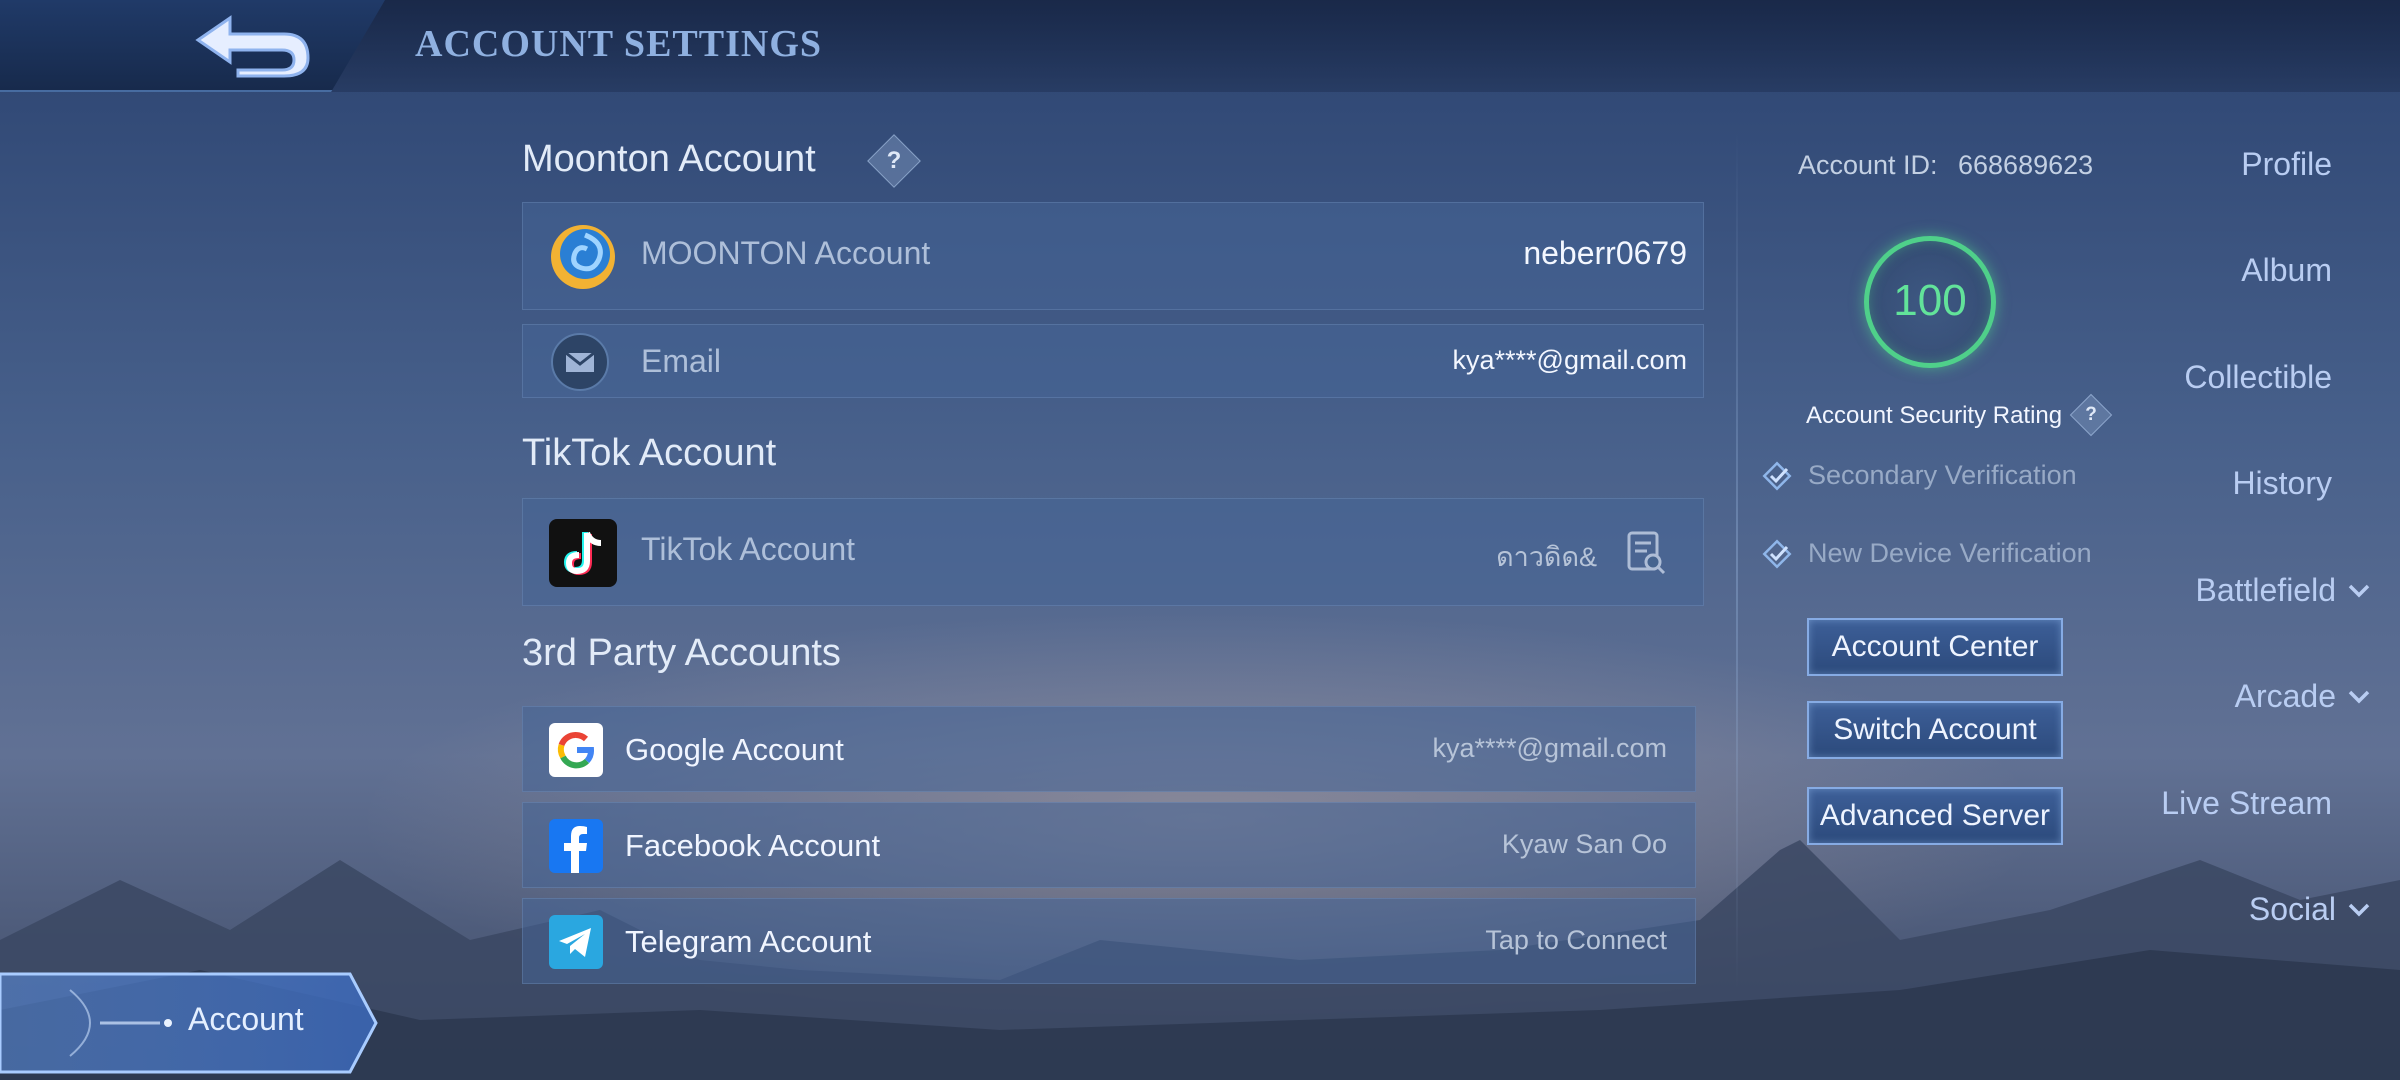 The height and width of the screenshot is (1080, 2400). I want to click on email-row: Email kya****@gmail.com, so click(1113, 361).